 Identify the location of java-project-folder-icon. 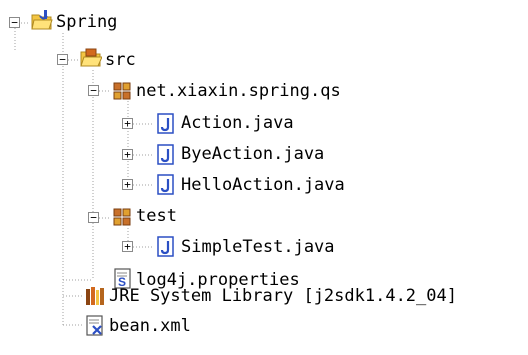
(42, 20).